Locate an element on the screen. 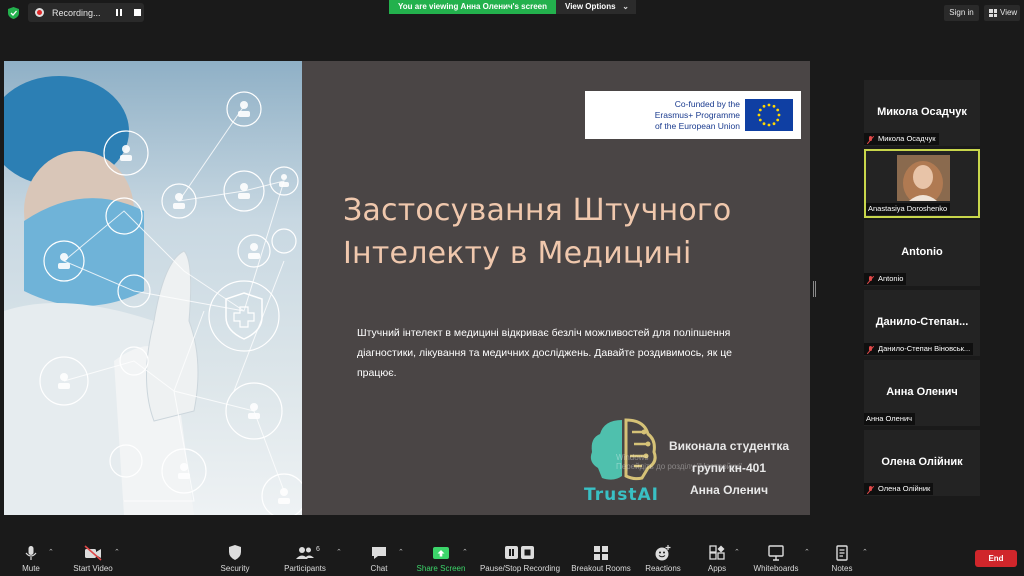 The height and width of the screenshot is (576, 1024). erasmus-line-1: Co-funded by the is located at coordinates (707, 104).